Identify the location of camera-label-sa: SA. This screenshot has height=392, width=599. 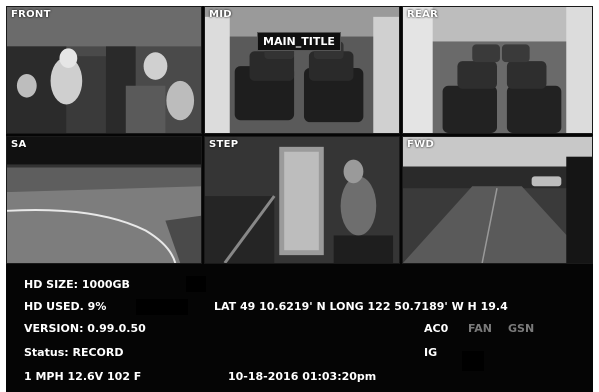
(19, 144).